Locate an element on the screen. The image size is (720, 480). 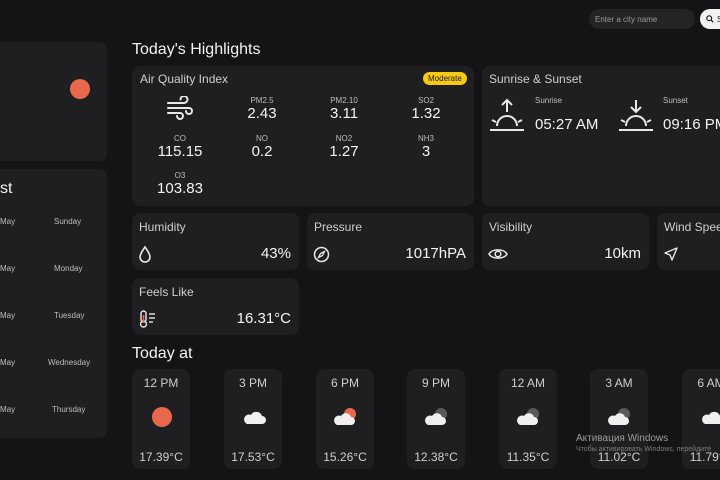
activation-watermark-text: Чтобы активировать Windows, перейдите is located at coordinates (644, 449).